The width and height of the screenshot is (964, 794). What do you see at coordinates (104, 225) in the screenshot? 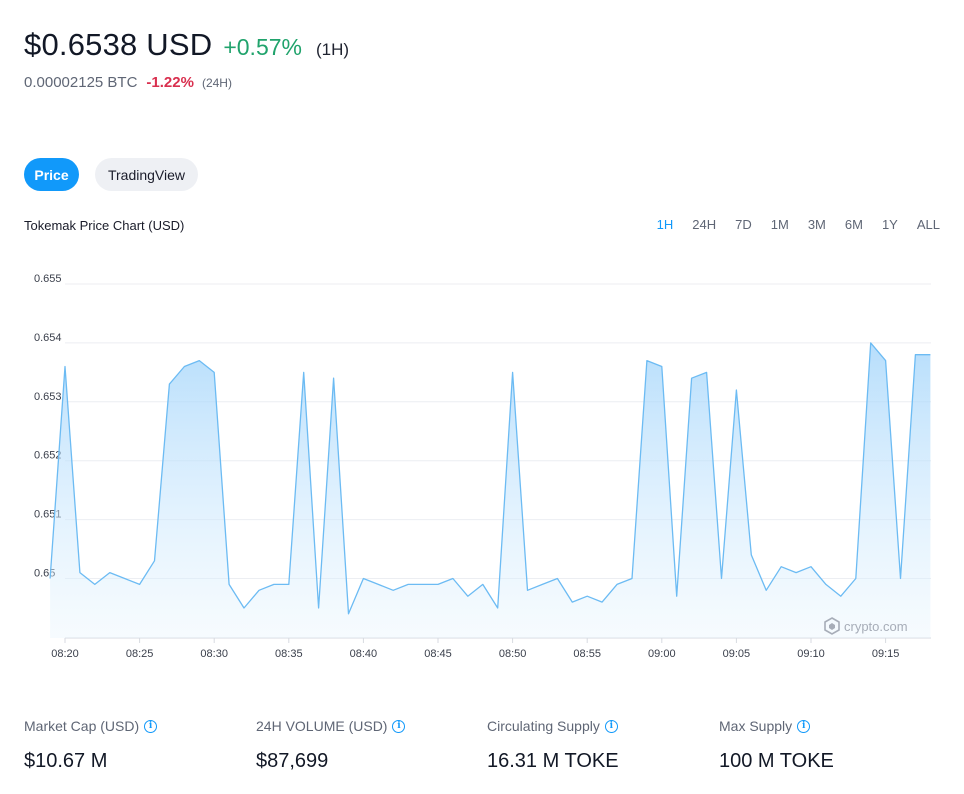
I see `chart-title: Tokemak Price Chart (USD)` at bounding box center [104, 225].